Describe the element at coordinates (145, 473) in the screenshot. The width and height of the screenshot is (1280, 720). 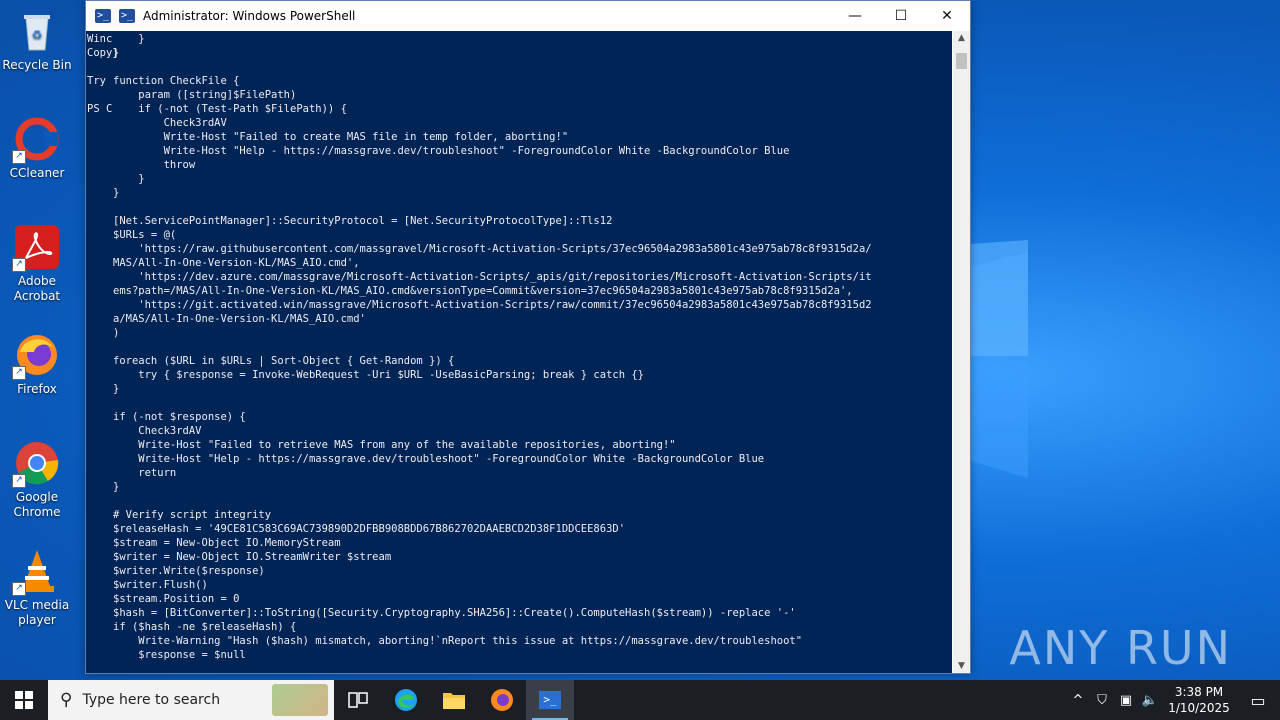
I see `code-line: return` at that location.